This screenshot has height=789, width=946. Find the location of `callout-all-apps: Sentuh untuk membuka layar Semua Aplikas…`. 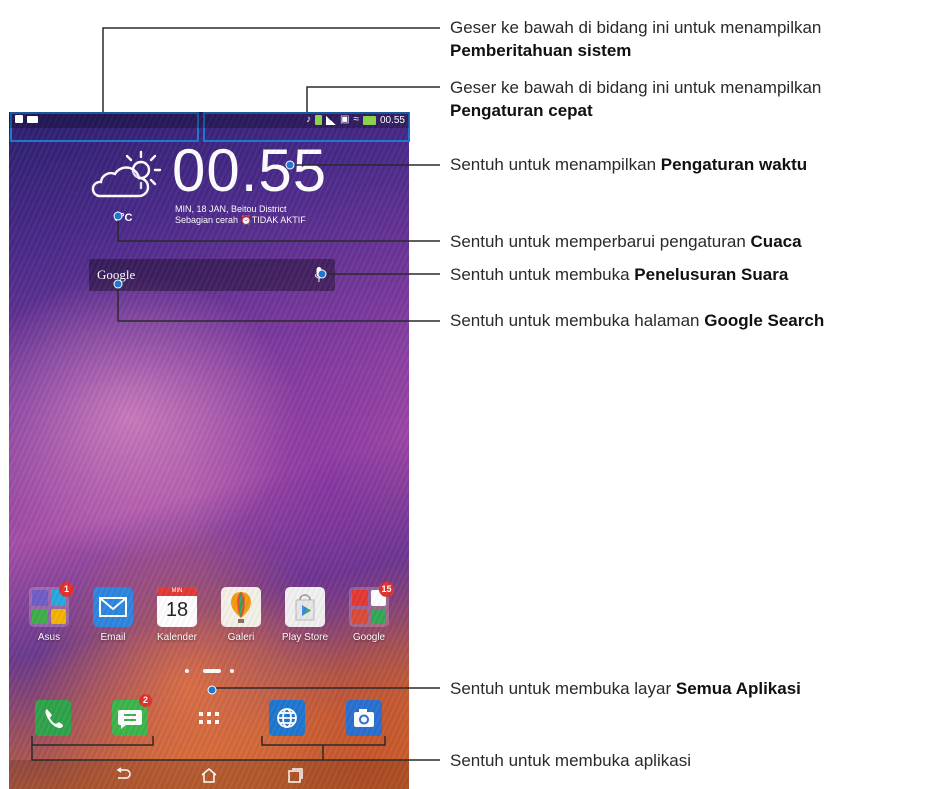

callout-all-apps: Sentuh untuk membuka layar Semua Aplikas… is located at coordinates (625, 688).